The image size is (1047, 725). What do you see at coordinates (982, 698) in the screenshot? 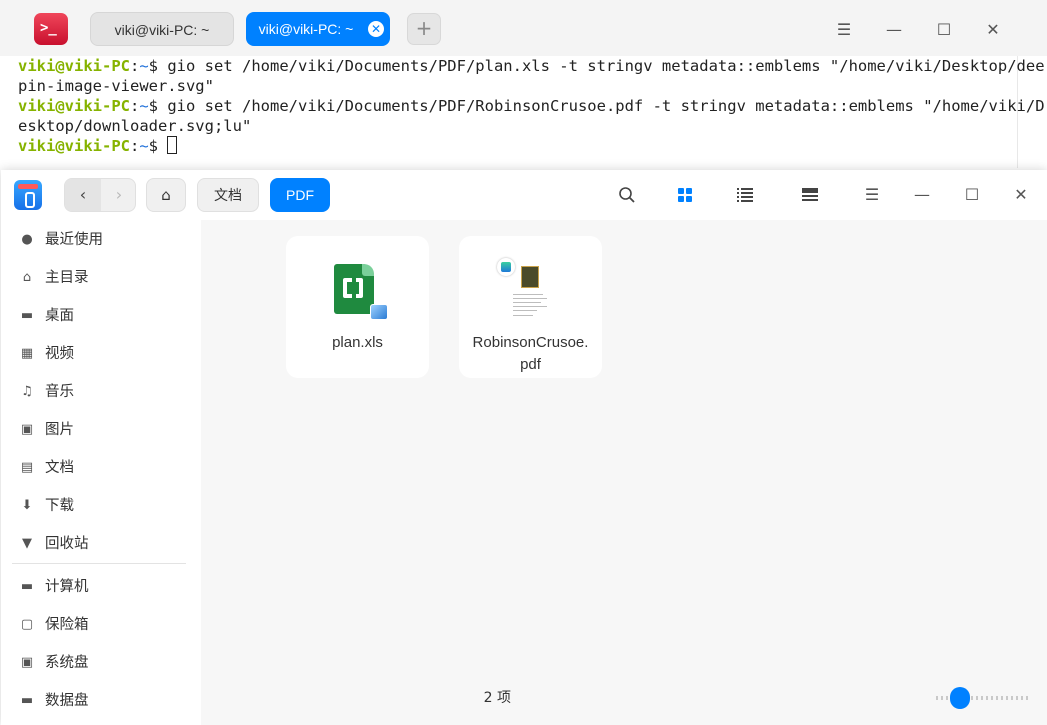
I see `zoom-slider` at bounding box center [982, 698].